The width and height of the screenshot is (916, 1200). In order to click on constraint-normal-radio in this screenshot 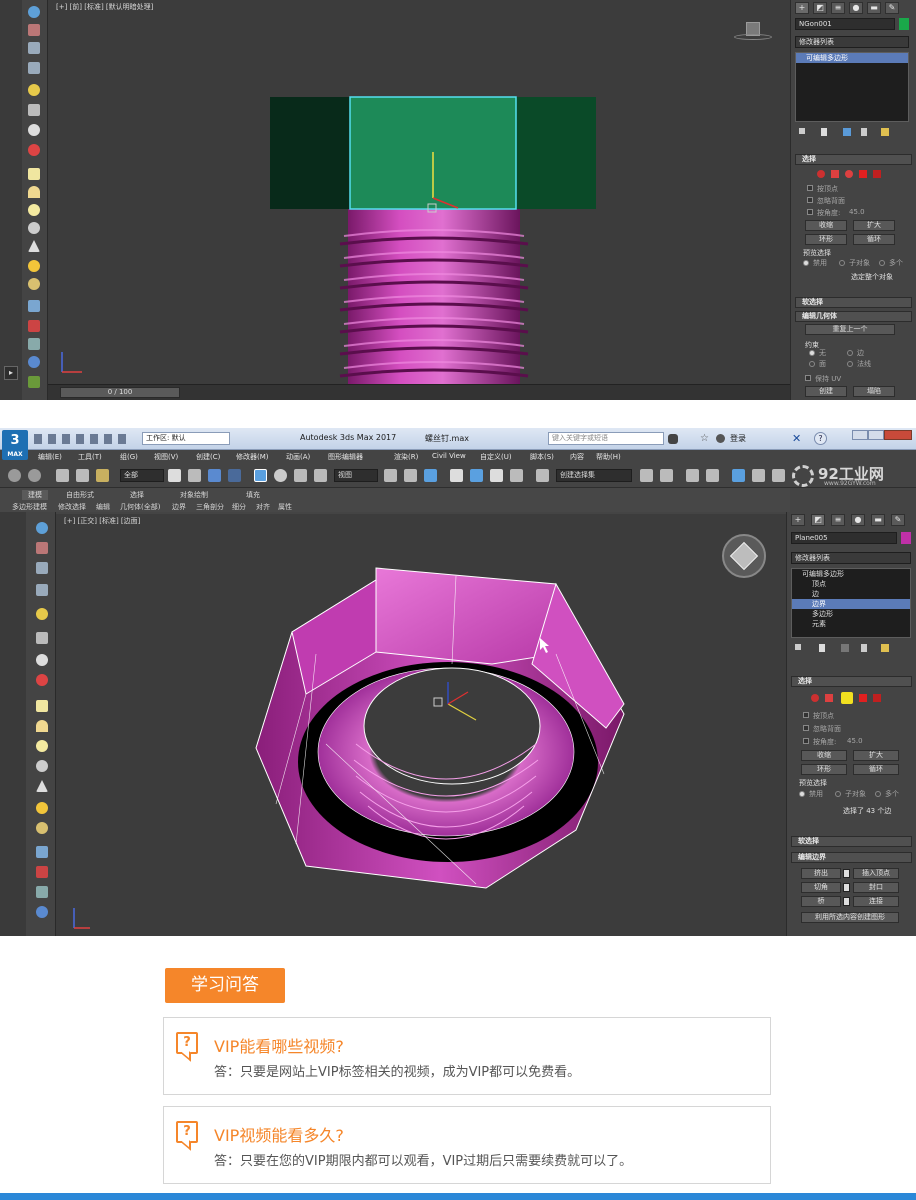, I will do `click(850, 364)`.